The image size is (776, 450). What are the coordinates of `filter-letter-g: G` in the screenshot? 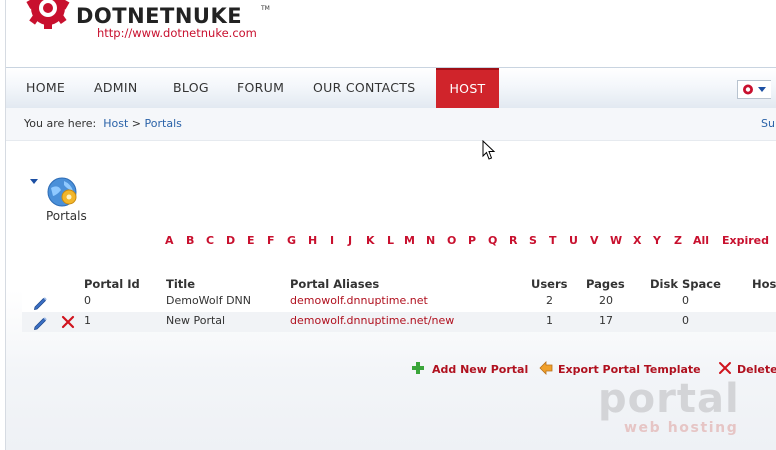 It's located at (291, 240).